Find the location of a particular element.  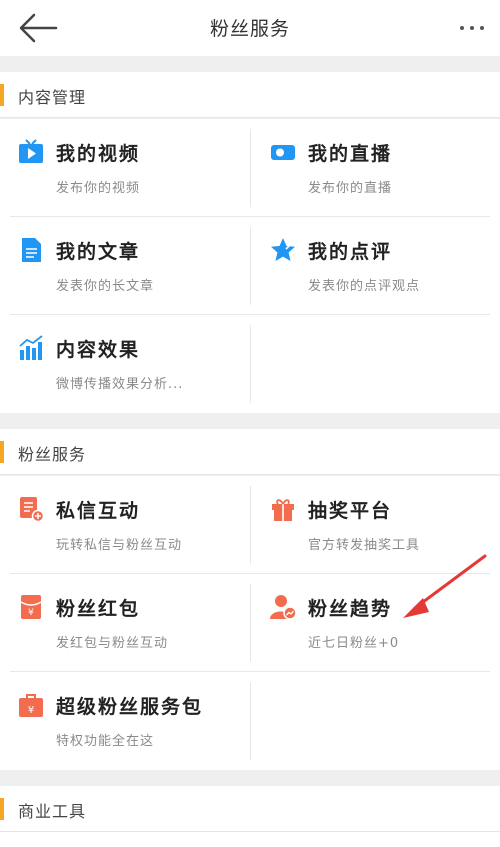

top-bar: 粉丝服务 is located at coordinates (250, 28).